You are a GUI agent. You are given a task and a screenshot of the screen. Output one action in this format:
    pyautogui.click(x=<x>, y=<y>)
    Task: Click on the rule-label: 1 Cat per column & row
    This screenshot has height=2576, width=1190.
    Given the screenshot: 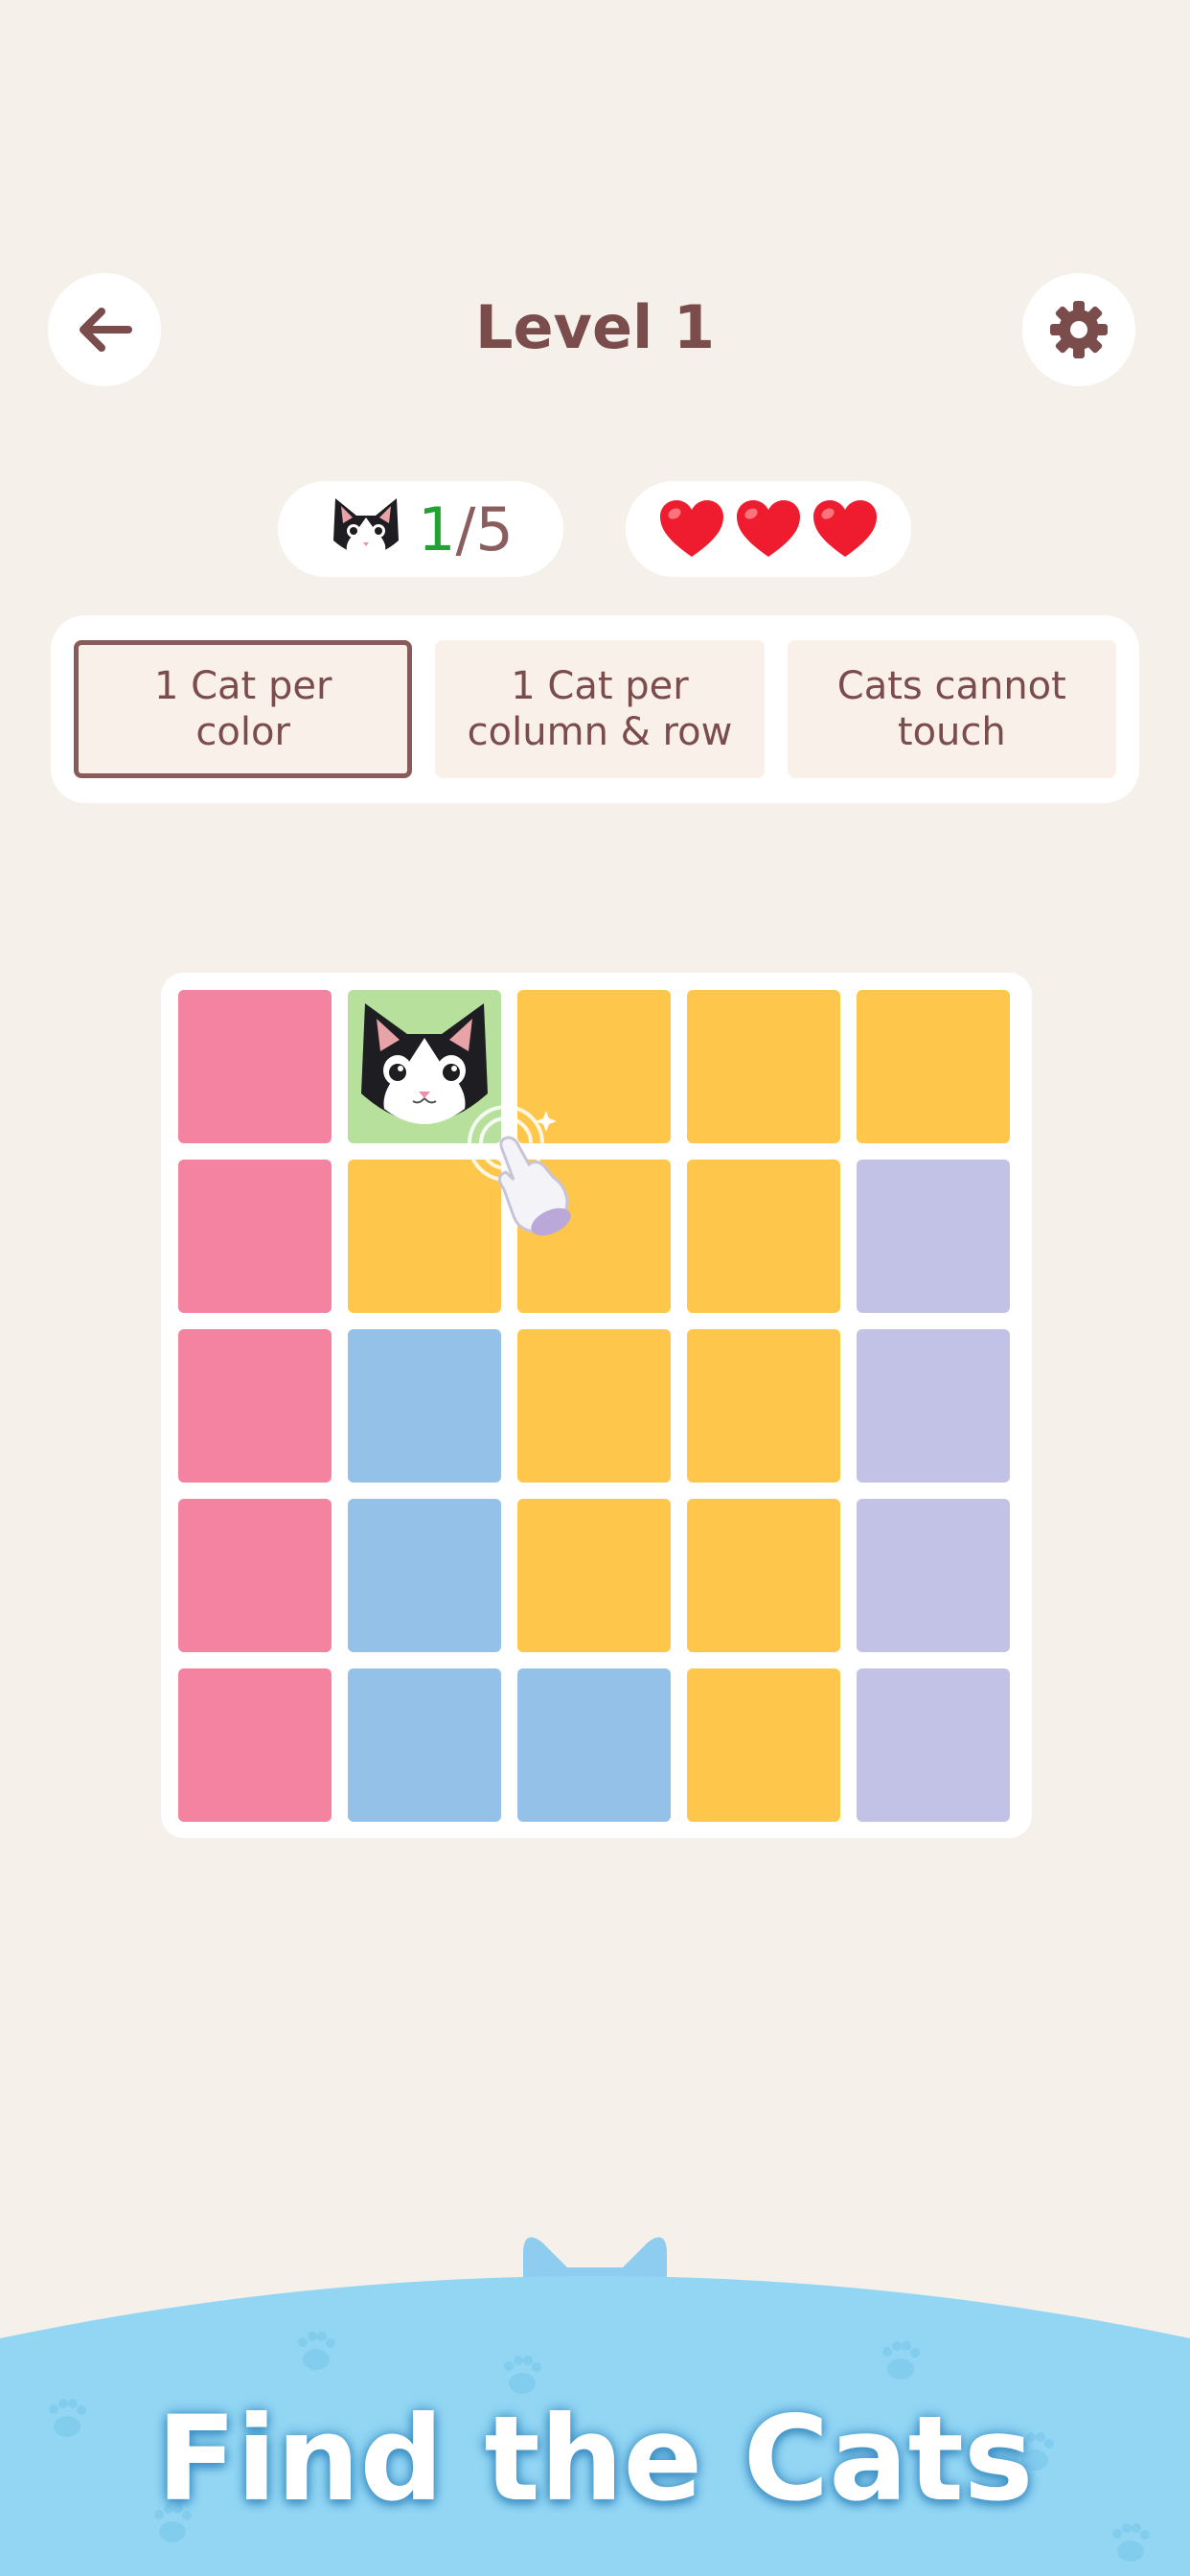 What is the action you would take?
    pyautogui.click(x=600, y=709)
    